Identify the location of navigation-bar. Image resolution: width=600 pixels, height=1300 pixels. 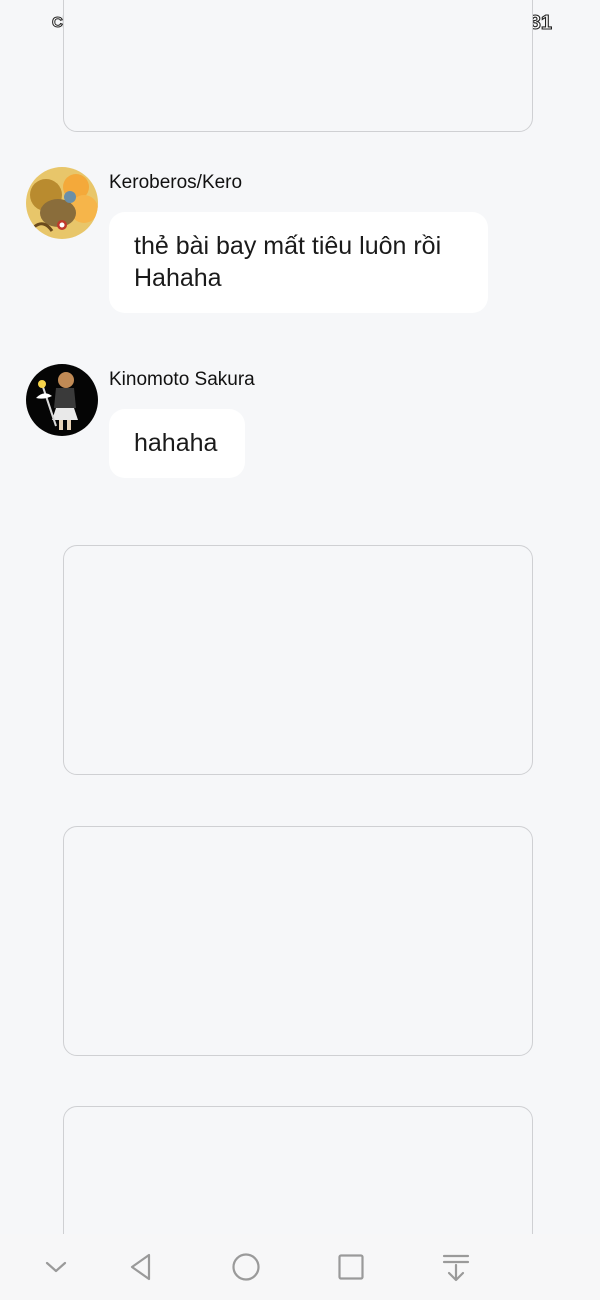
(300, 1267).